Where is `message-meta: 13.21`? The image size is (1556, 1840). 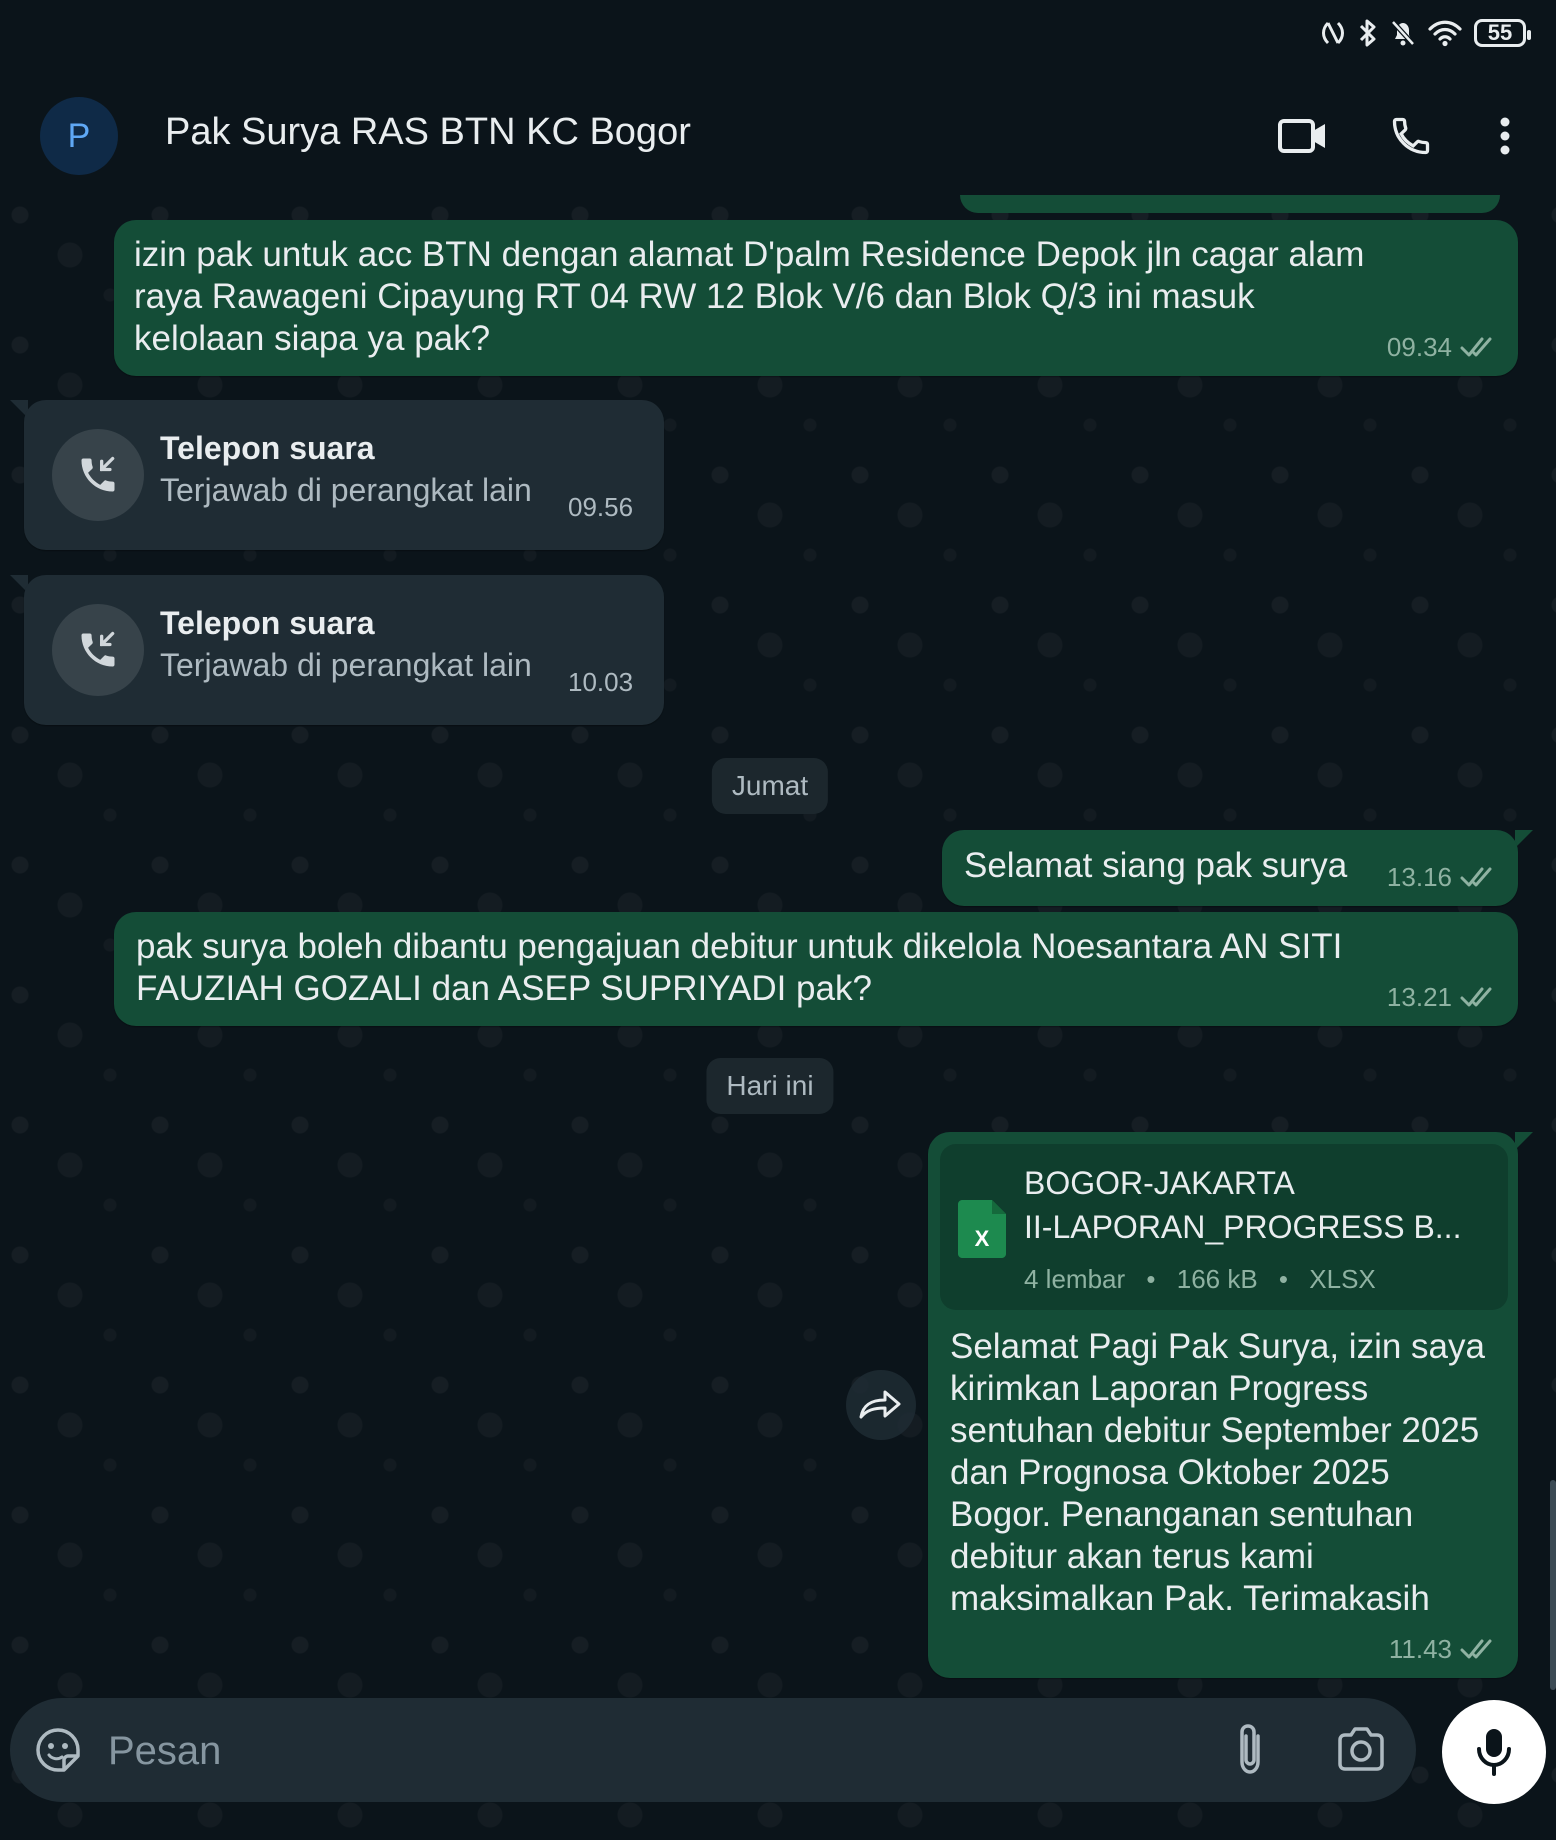
message-meta: 13.21 is located at coordinates (1442, 997).